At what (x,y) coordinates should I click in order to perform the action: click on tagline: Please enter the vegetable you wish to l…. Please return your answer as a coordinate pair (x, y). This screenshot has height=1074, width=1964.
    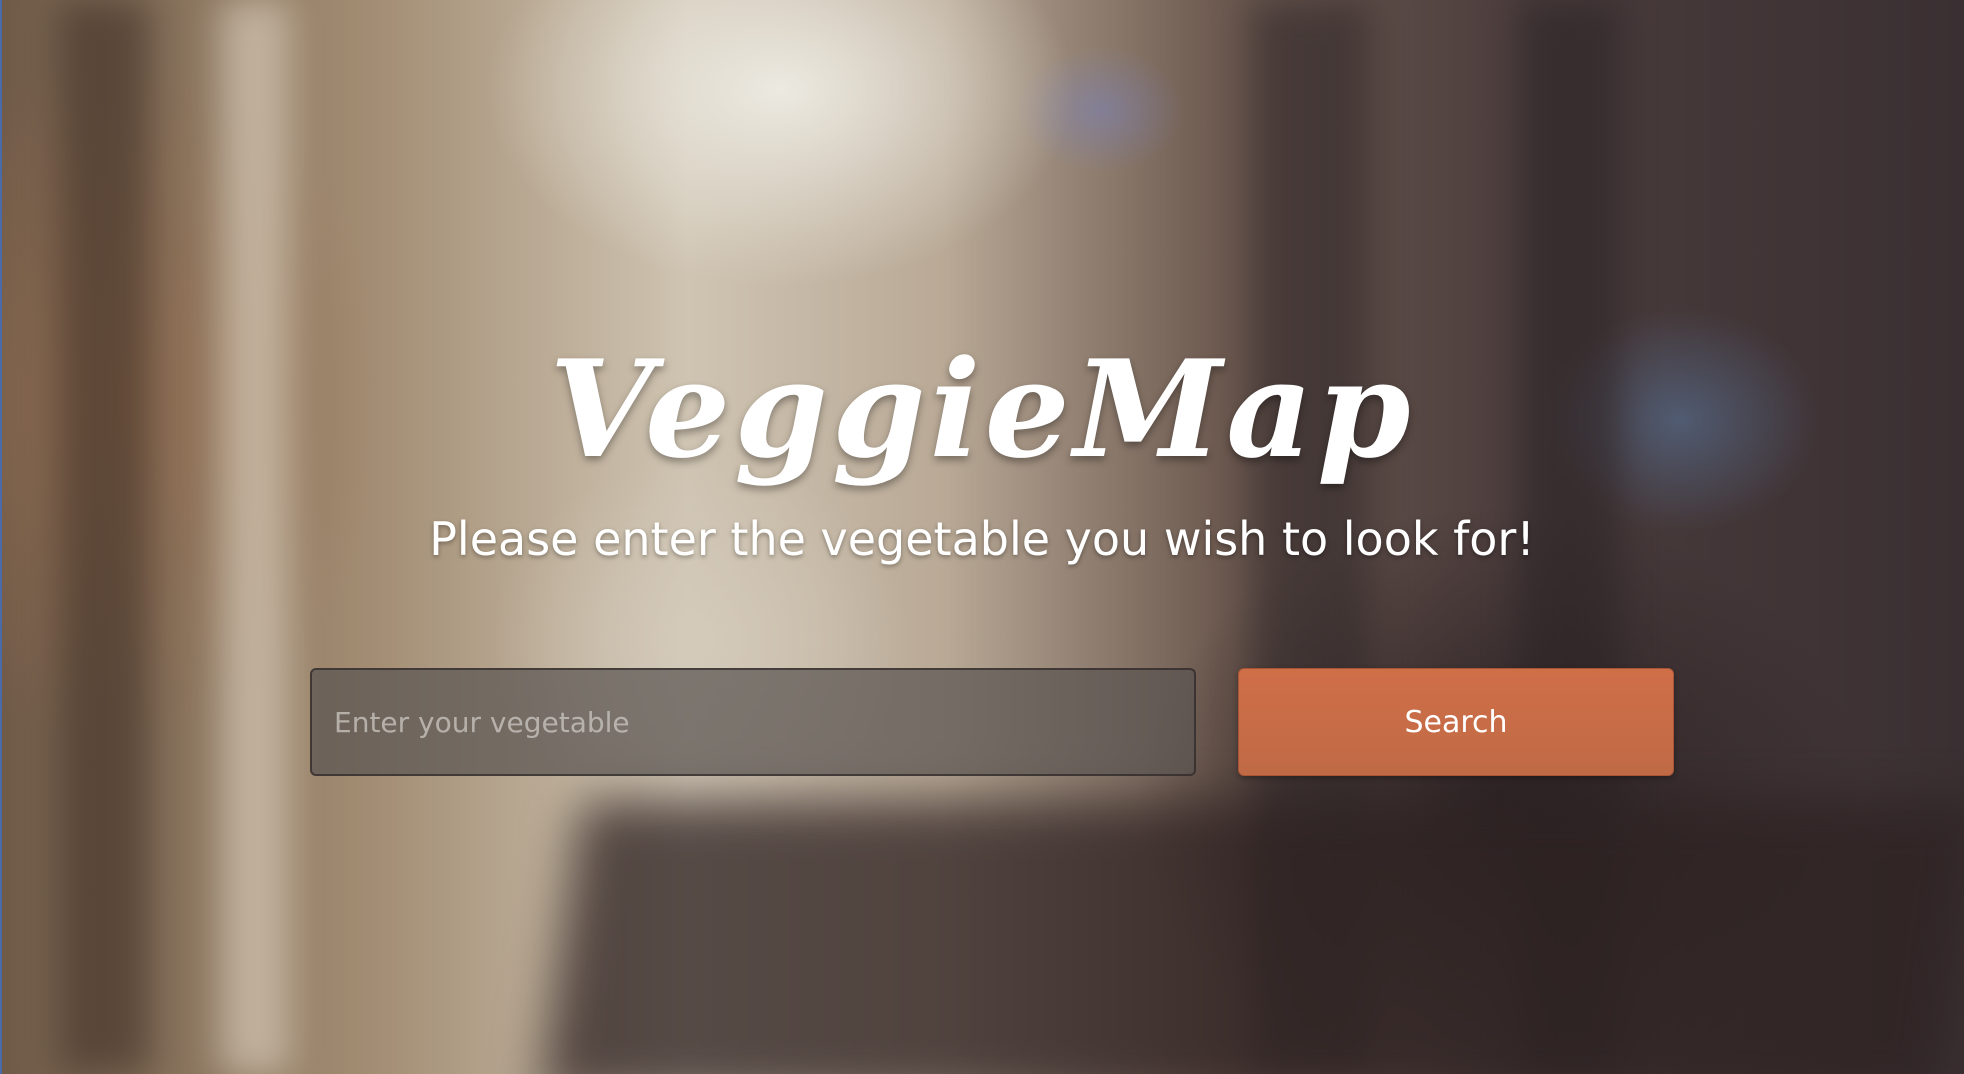
    Looking at the image, I should click on (982, 539).